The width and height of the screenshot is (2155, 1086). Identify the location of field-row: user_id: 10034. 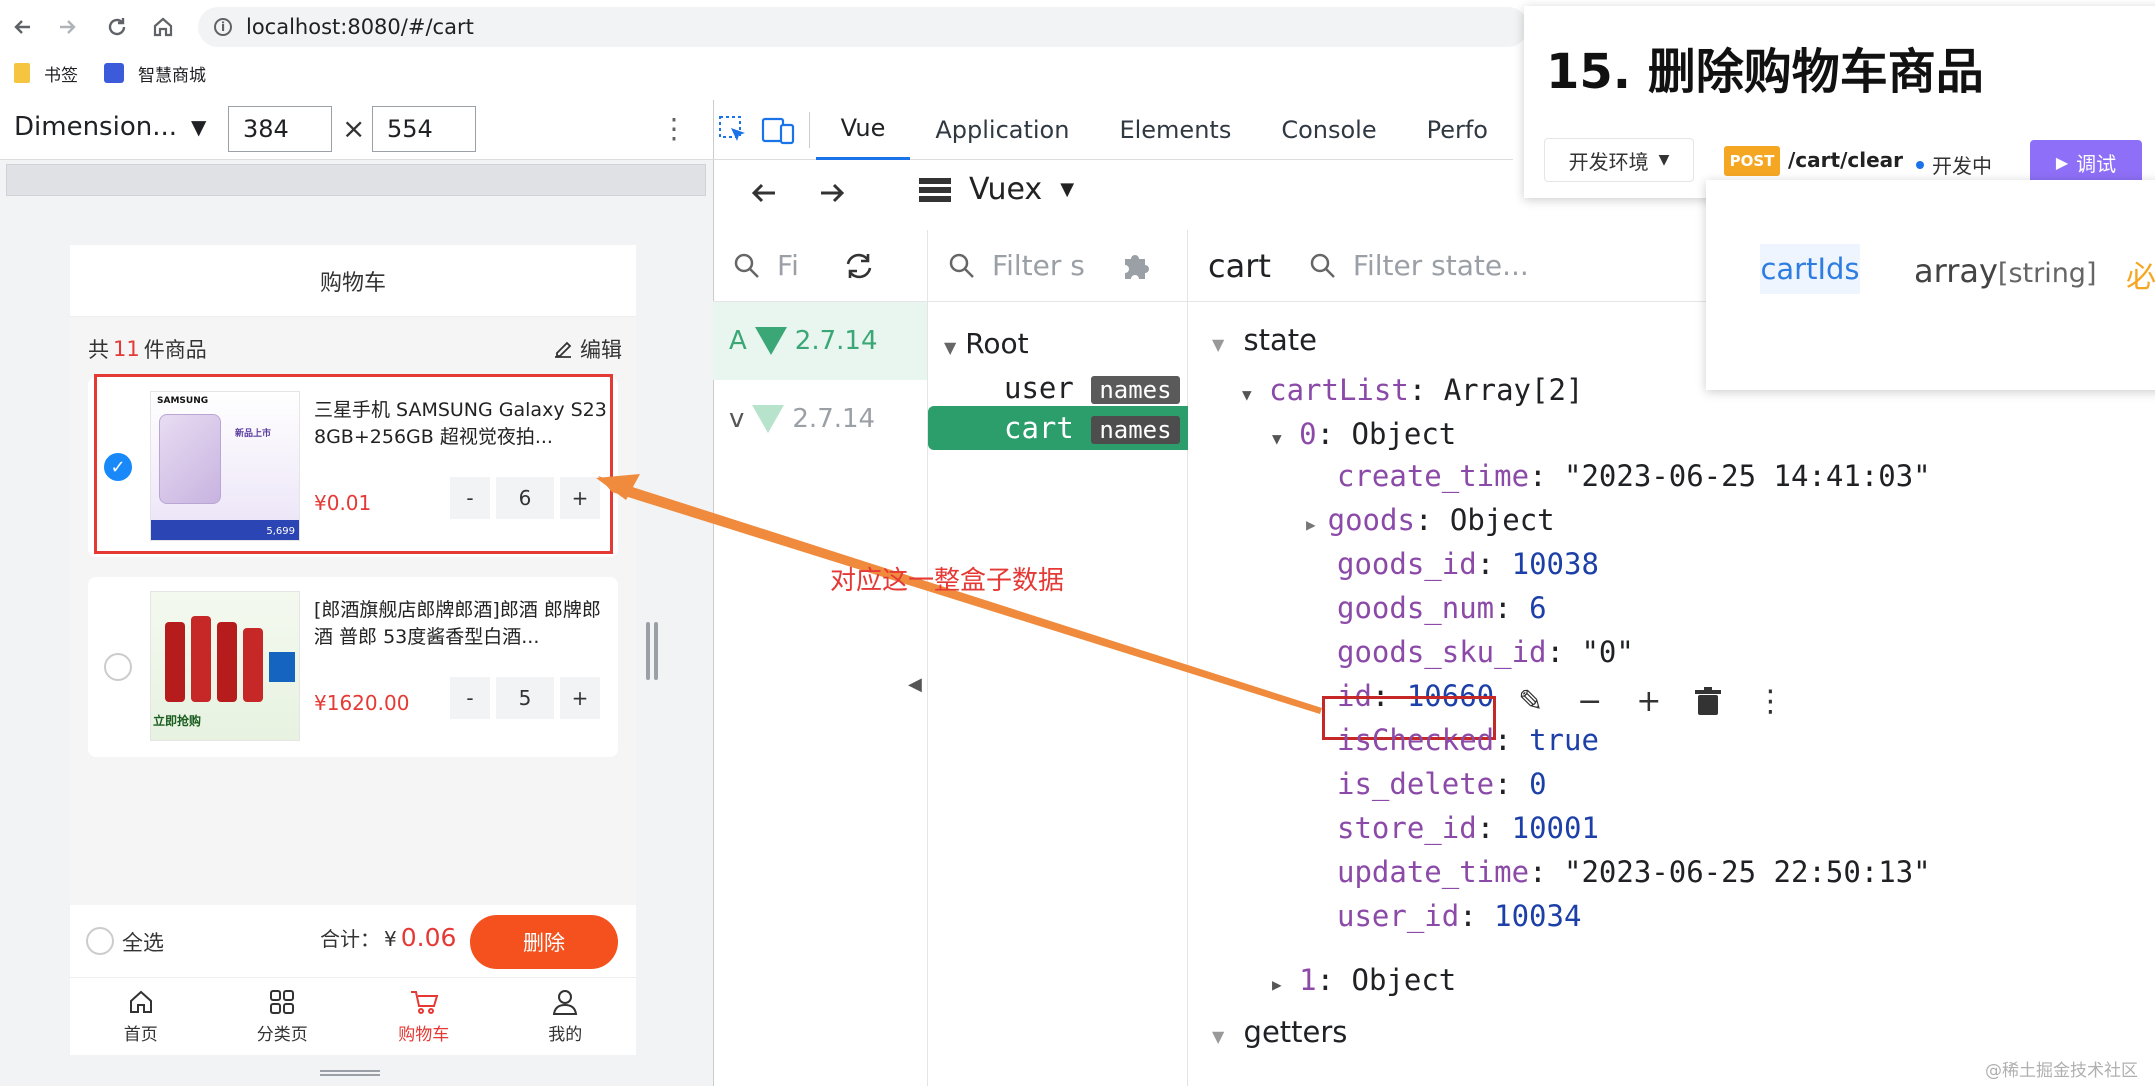
(1459, 916).